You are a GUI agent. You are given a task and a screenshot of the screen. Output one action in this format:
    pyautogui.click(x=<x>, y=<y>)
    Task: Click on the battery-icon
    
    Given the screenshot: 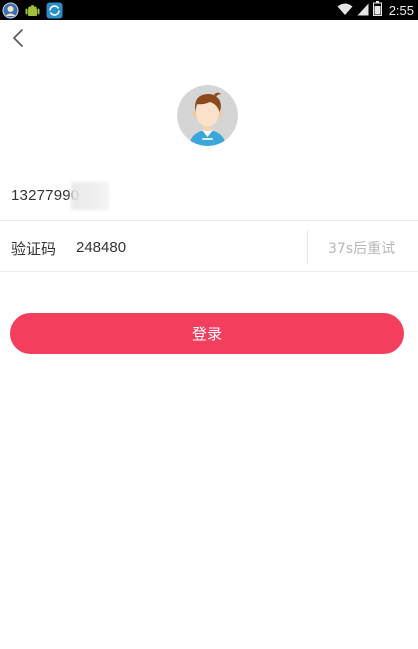 What is the action you would take?
    pyautogui.click(x=377, y=10)
    